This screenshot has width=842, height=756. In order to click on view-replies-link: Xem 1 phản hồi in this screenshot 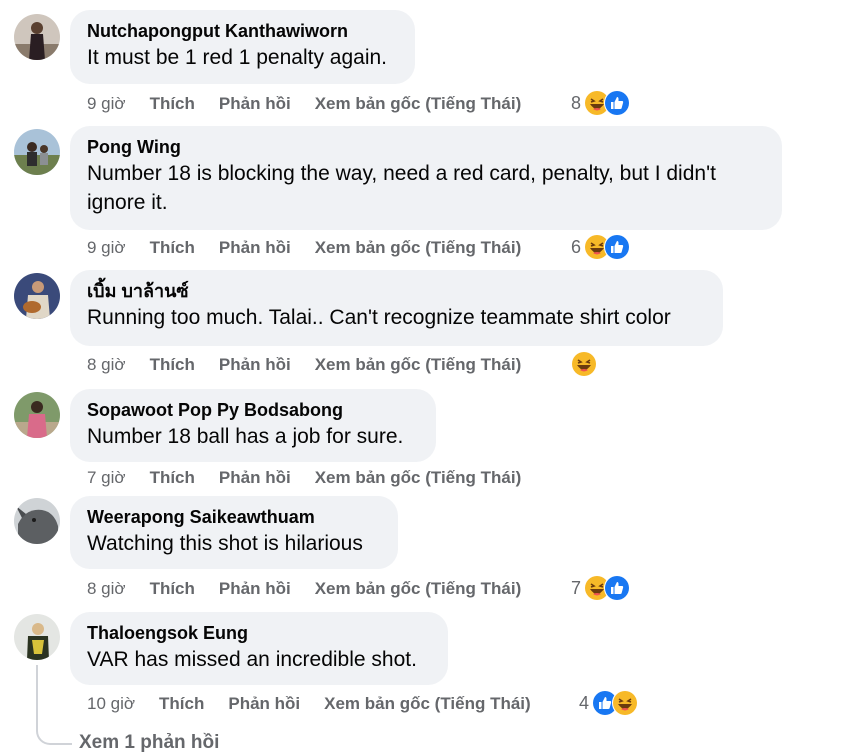, I will do `click(149, 743)`.